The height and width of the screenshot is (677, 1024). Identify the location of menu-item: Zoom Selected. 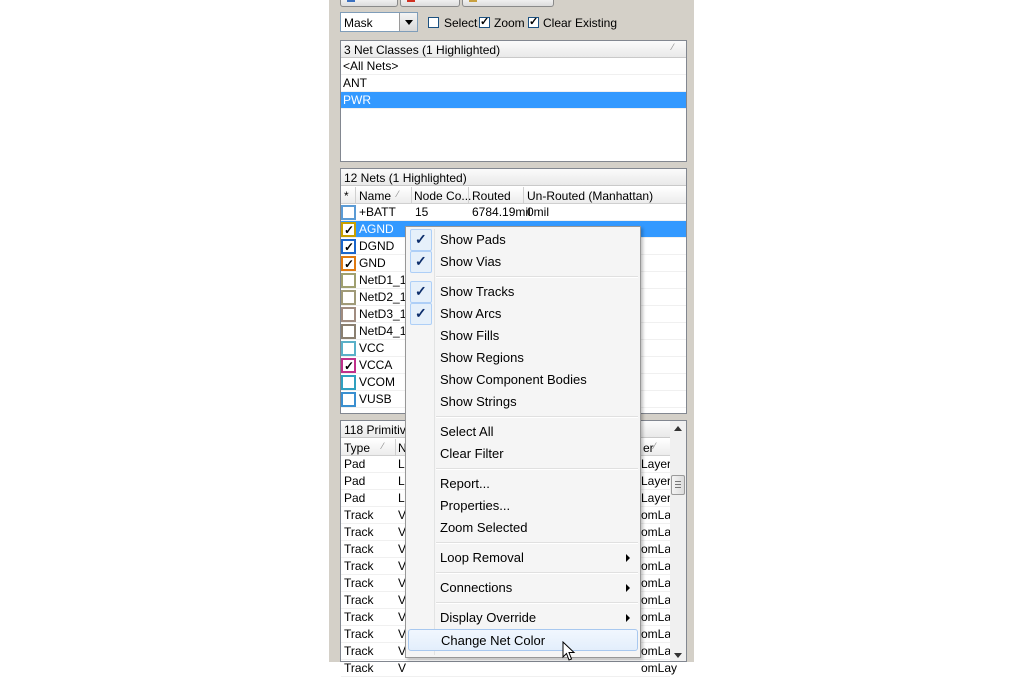
(523, 528).